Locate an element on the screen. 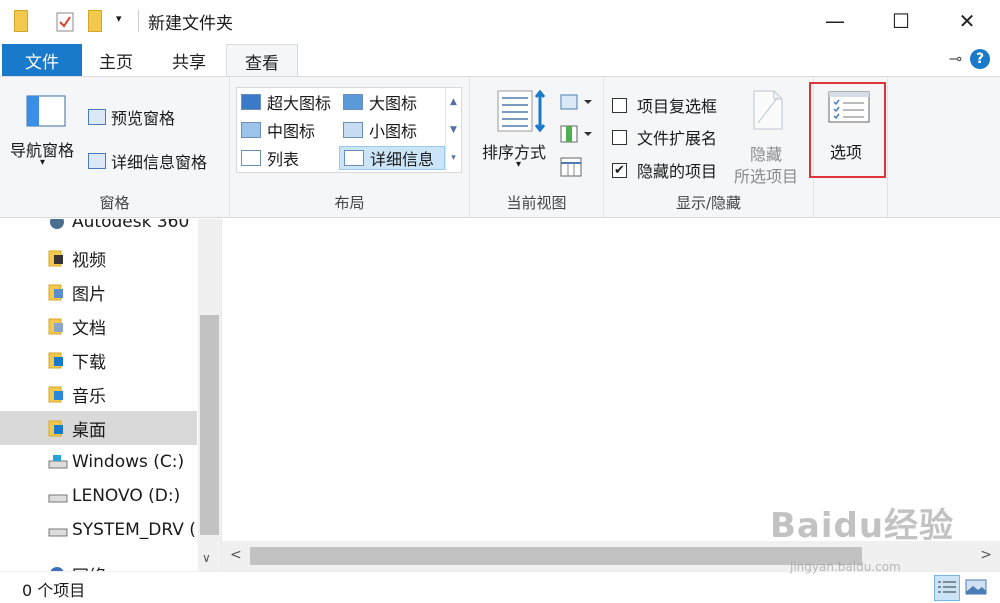 This screenshot has height=603, width=1000. navigation-pane-icon is located at coordinates (46, 111).